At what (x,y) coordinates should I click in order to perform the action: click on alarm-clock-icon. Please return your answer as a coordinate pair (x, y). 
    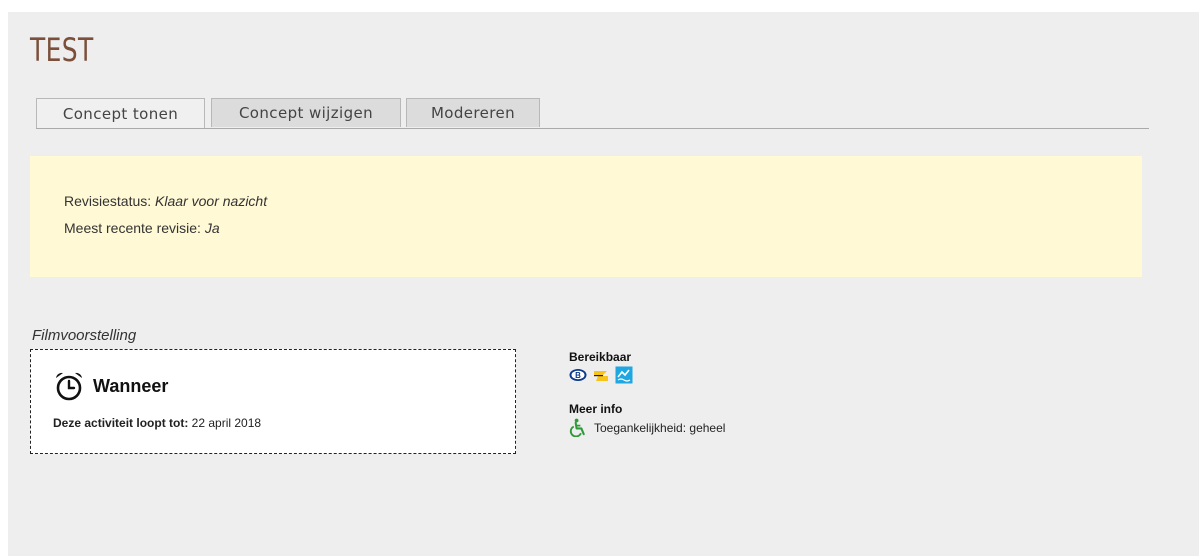
    Looking at the image, I should click on (69, 386).